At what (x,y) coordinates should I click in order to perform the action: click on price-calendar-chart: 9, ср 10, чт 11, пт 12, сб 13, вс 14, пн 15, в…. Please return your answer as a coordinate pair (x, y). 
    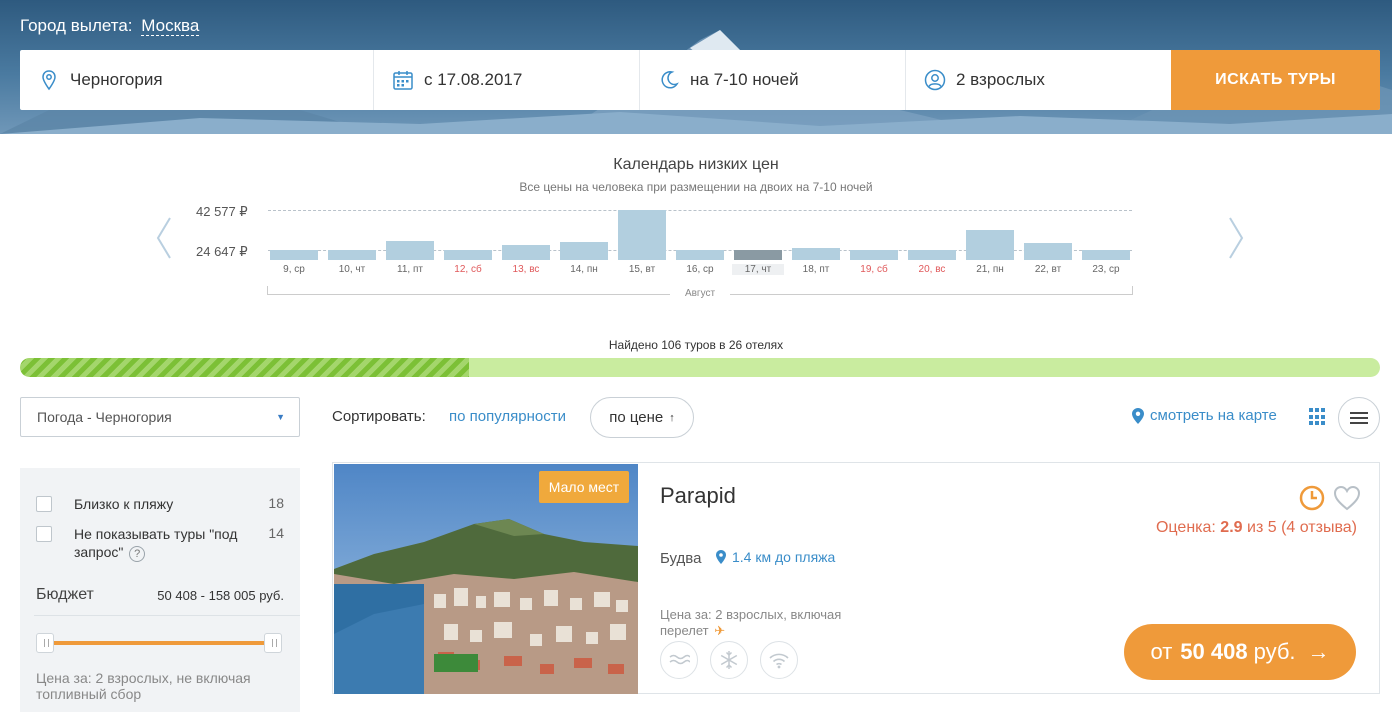
    Looking at the image, I should click on (703, 240).